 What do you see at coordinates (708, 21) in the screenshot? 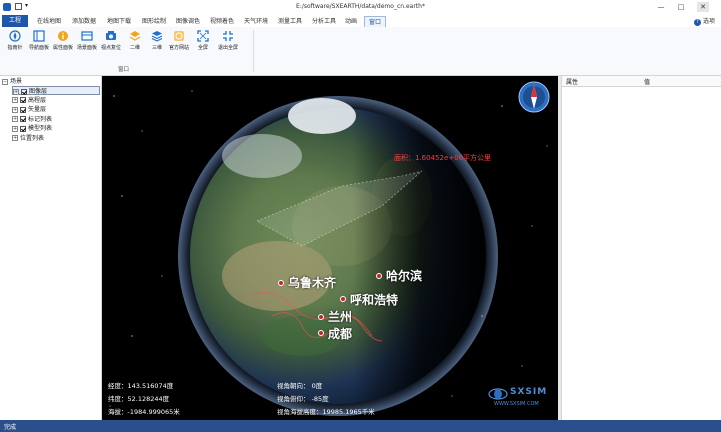
I see `help-label: 选项` at bounding box center [708, 21].